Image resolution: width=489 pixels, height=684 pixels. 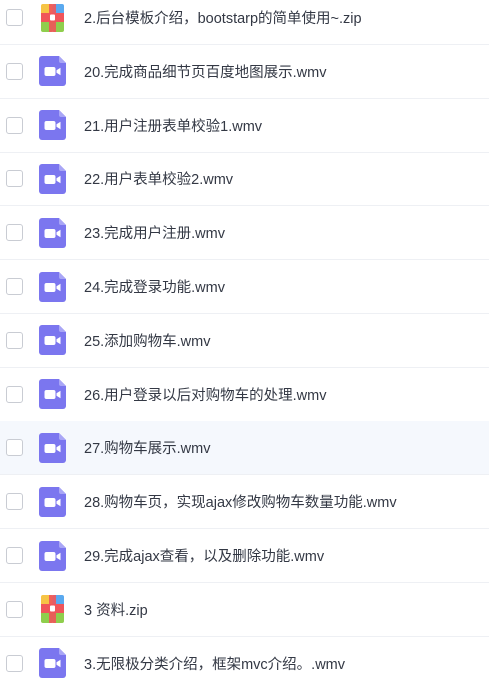 What do you see at coordinates (244, 448) in the screenshot?
I see `file-row: 27.购物车展示.wmv` at bounding box center [244, 448].